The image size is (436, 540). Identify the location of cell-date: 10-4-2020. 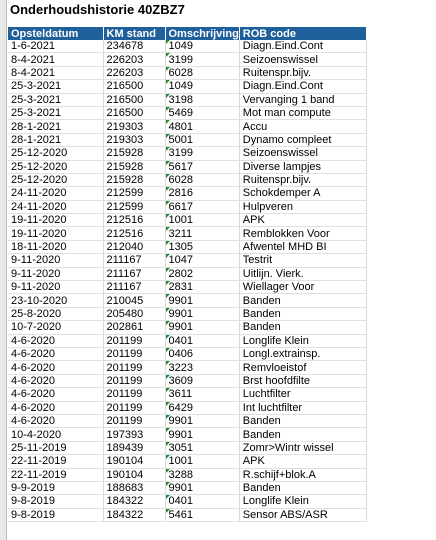
(56, 434).